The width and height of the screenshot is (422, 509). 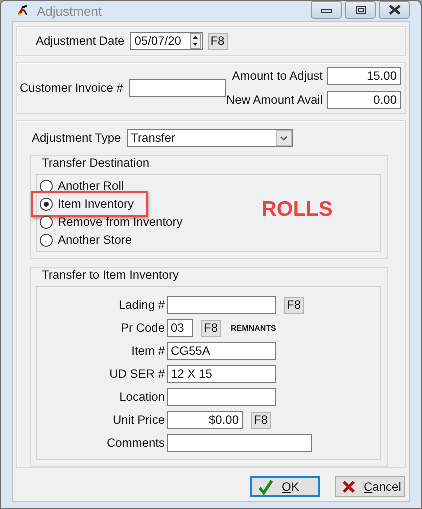 I want to click on group-title: Transfer Destination, so click(x=96, y=163).